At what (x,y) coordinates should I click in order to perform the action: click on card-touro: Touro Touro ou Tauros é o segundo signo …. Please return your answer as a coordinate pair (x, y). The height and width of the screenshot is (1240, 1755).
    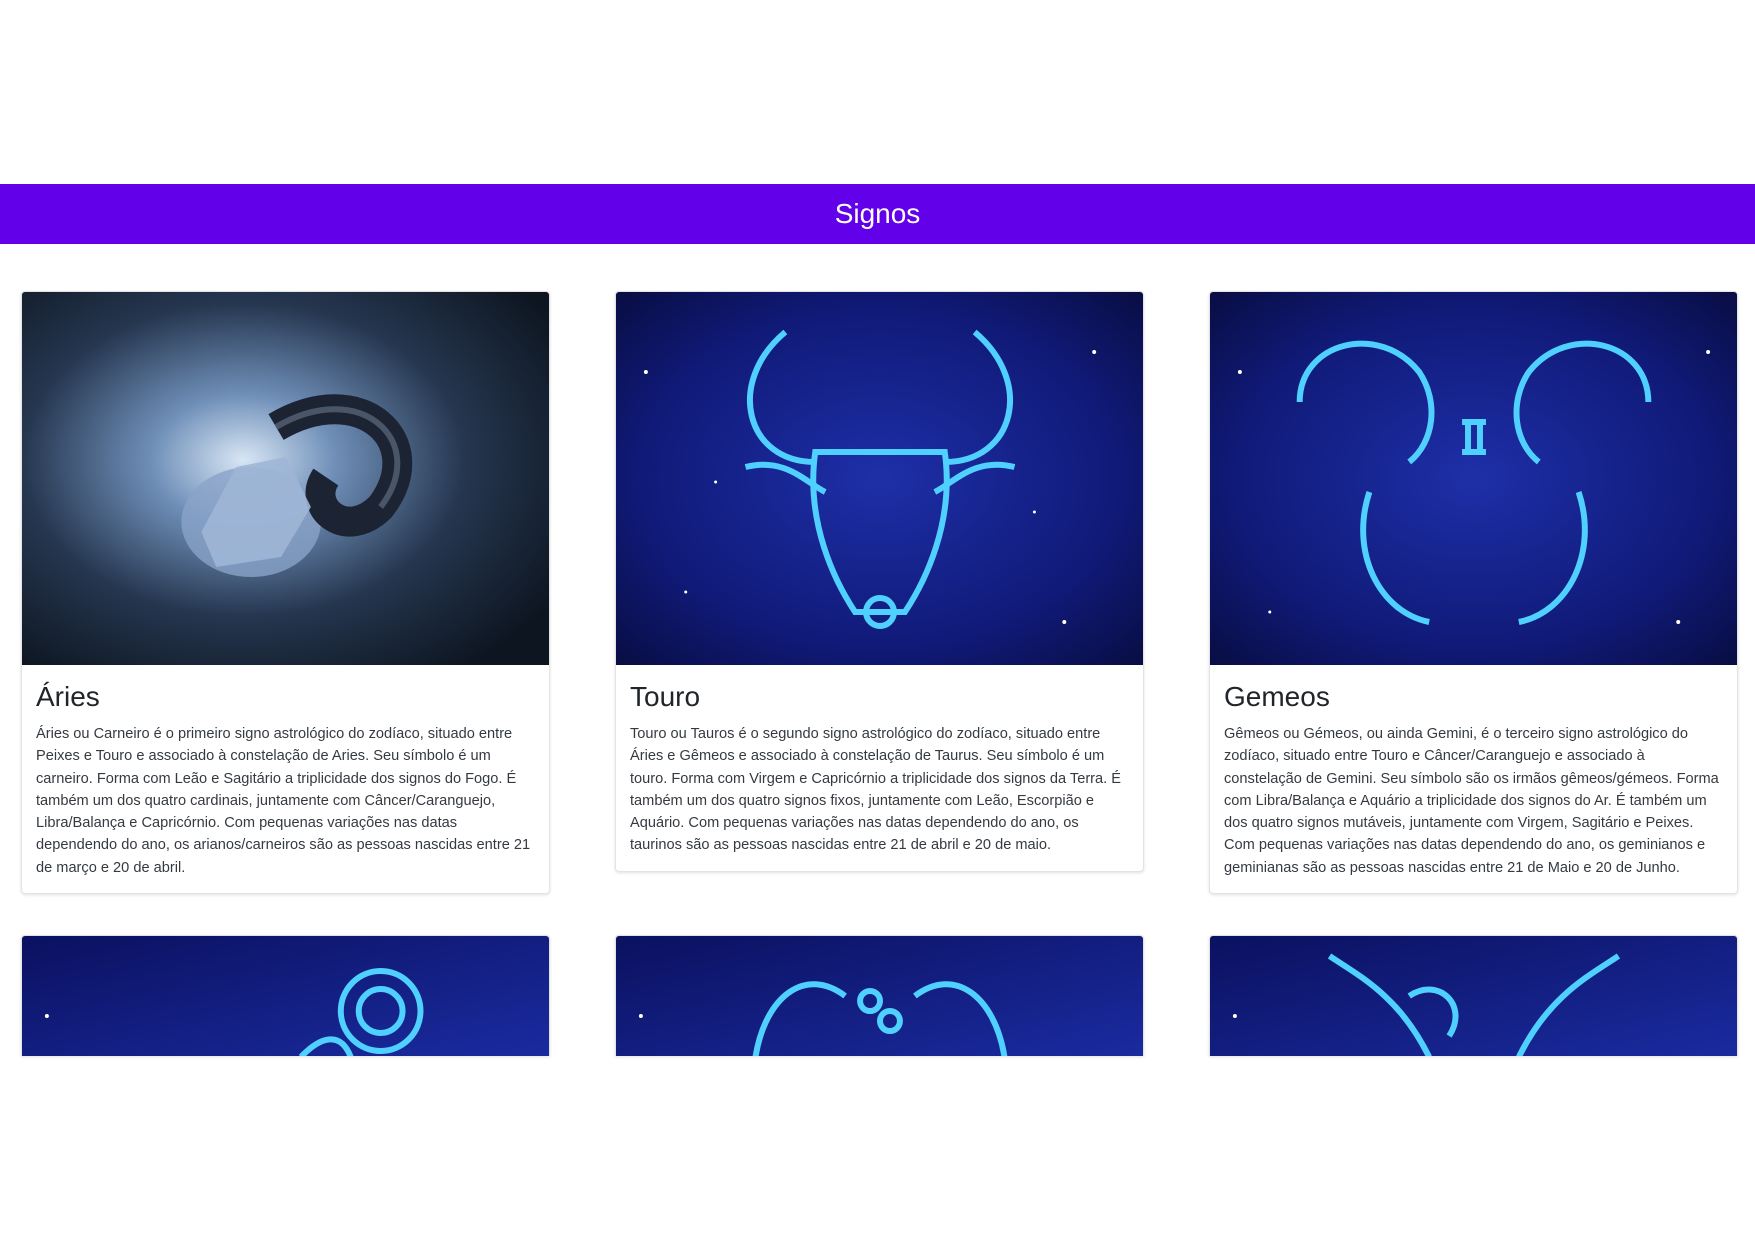
    Looking at the image, I should click on (879, 581).